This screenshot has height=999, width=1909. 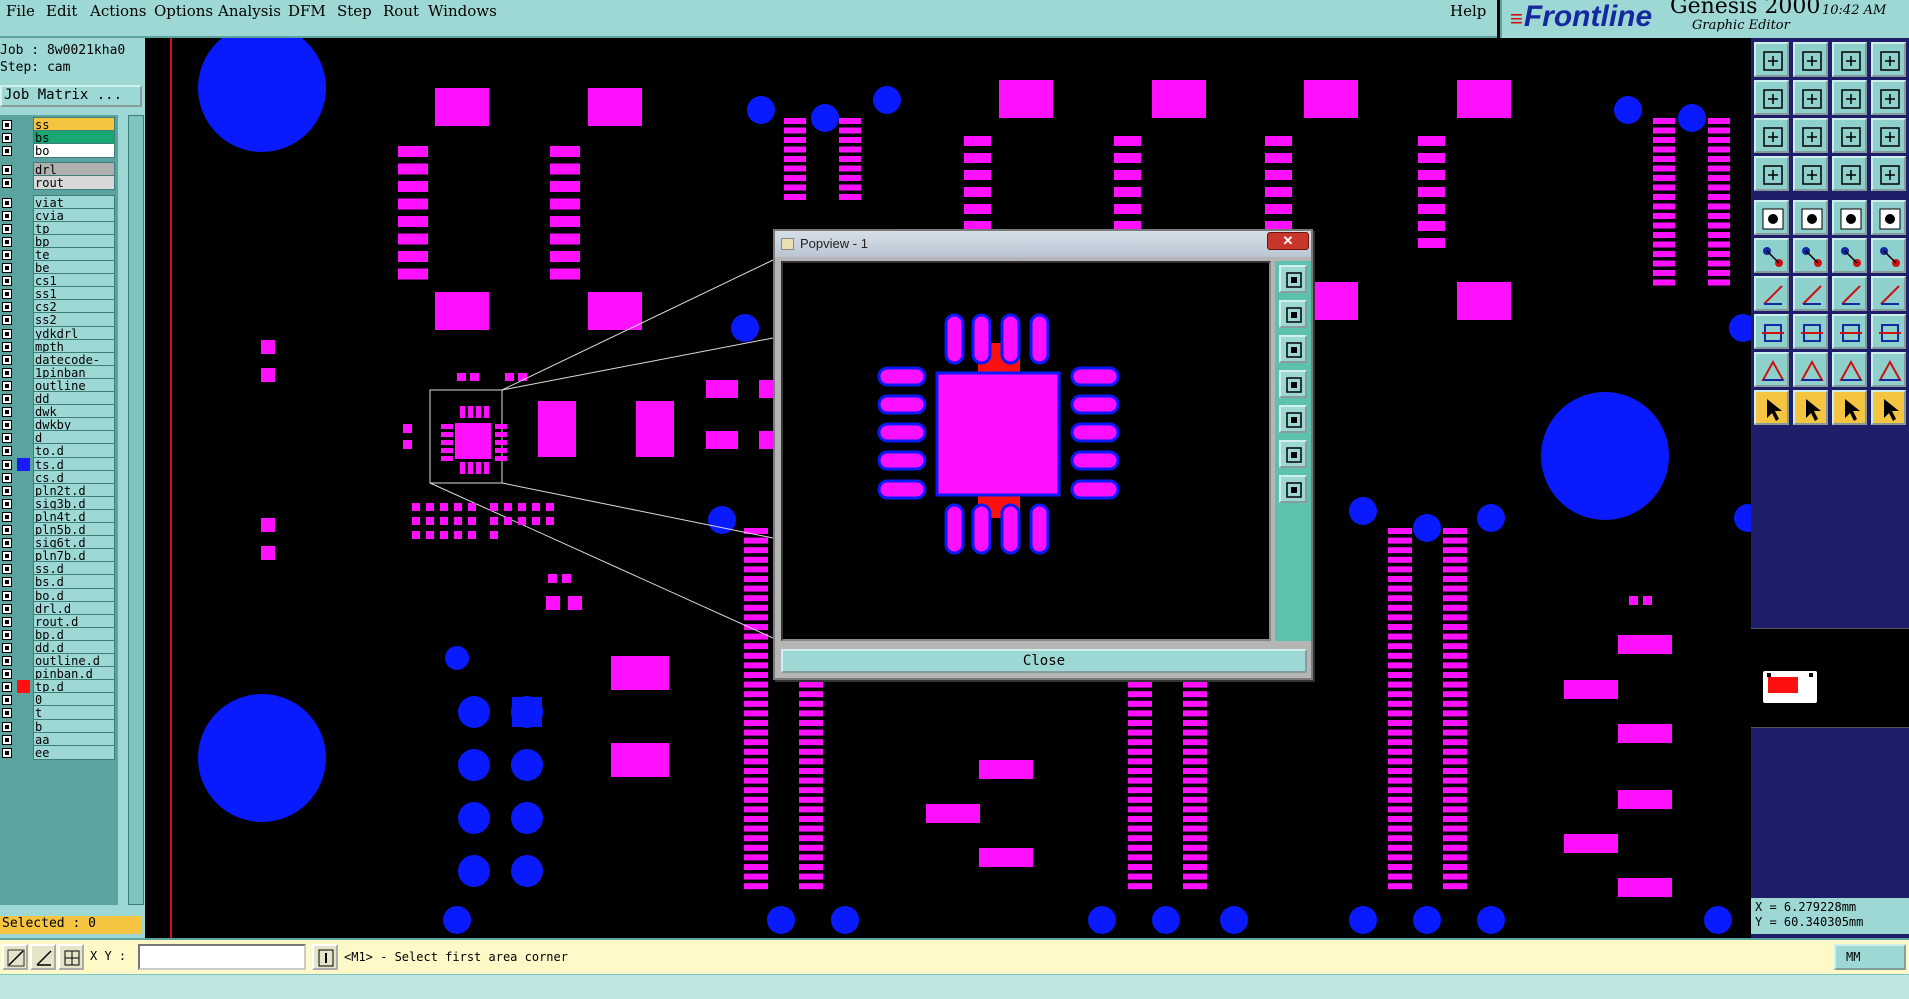 I want to click on menu-windows: Windows, so click(x=462, y=11).